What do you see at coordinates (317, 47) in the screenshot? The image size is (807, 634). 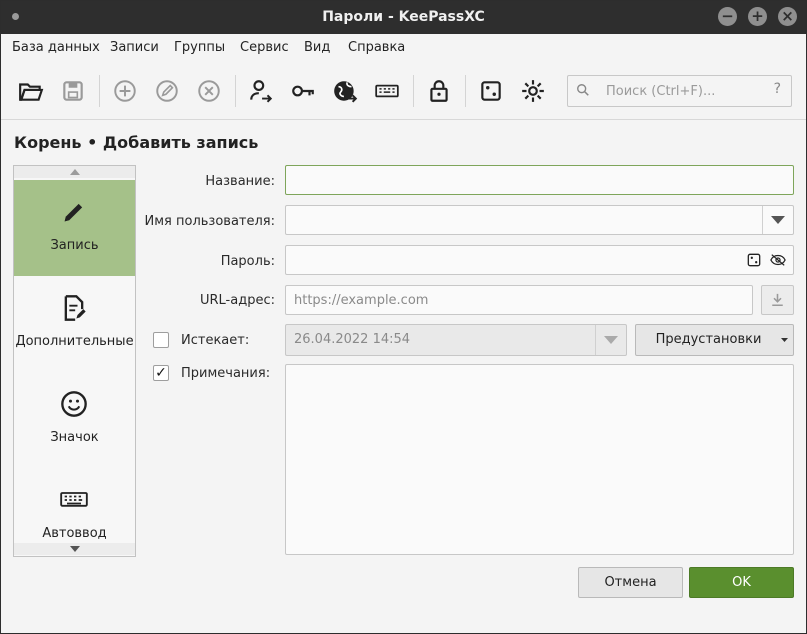 I see `menu-view: Вид` at bounding box center [317, 47].